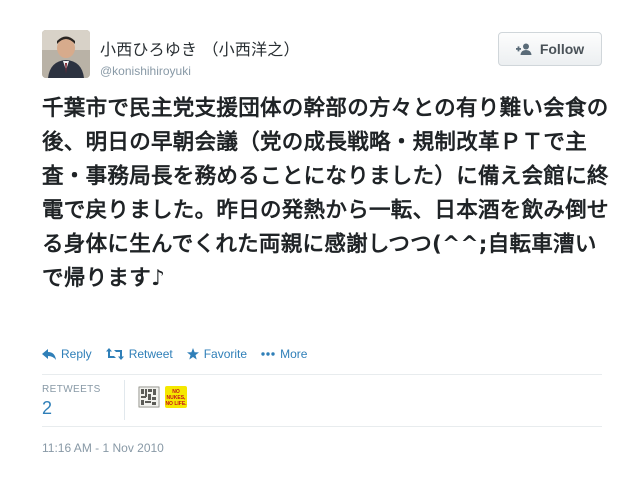 The height and width of the screenshot is (486, 640). What do you see at coordinates (49, 354) in the screenshot?
I see `reply-icon` at bounding box center [49, 354].